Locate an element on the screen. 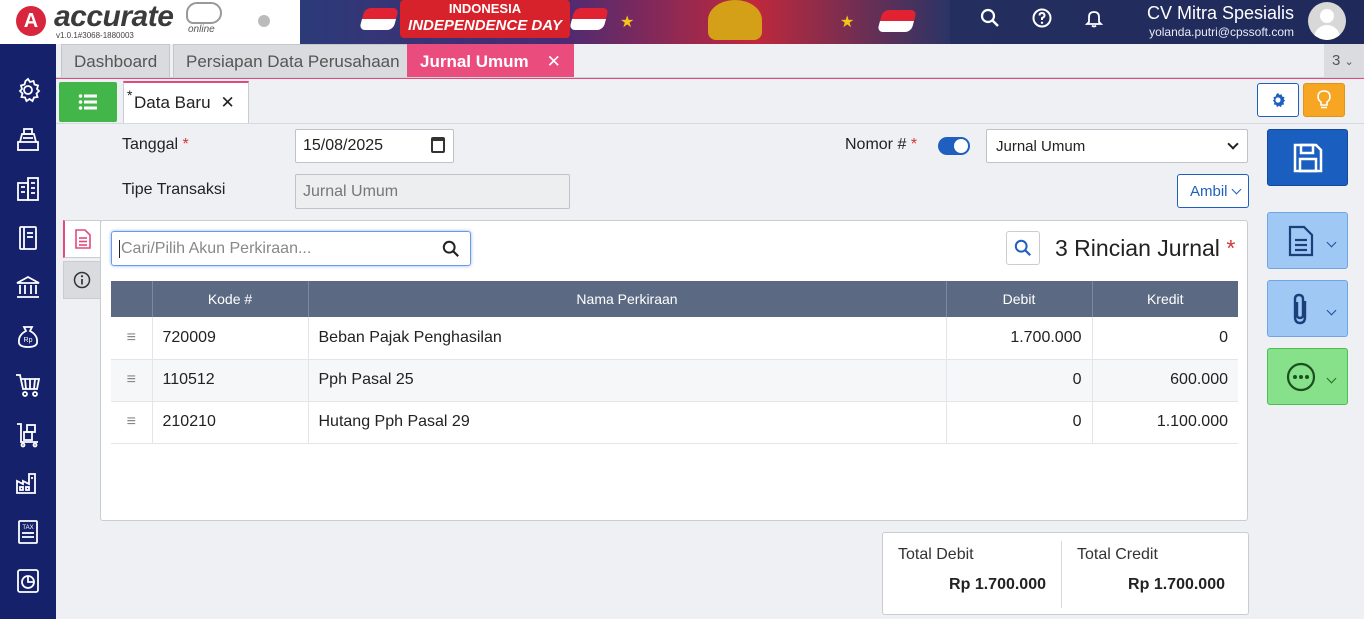 This screenshot has width=1364, height=619. tanggal-label: Tanggal * is located at coordinates (155, 144).